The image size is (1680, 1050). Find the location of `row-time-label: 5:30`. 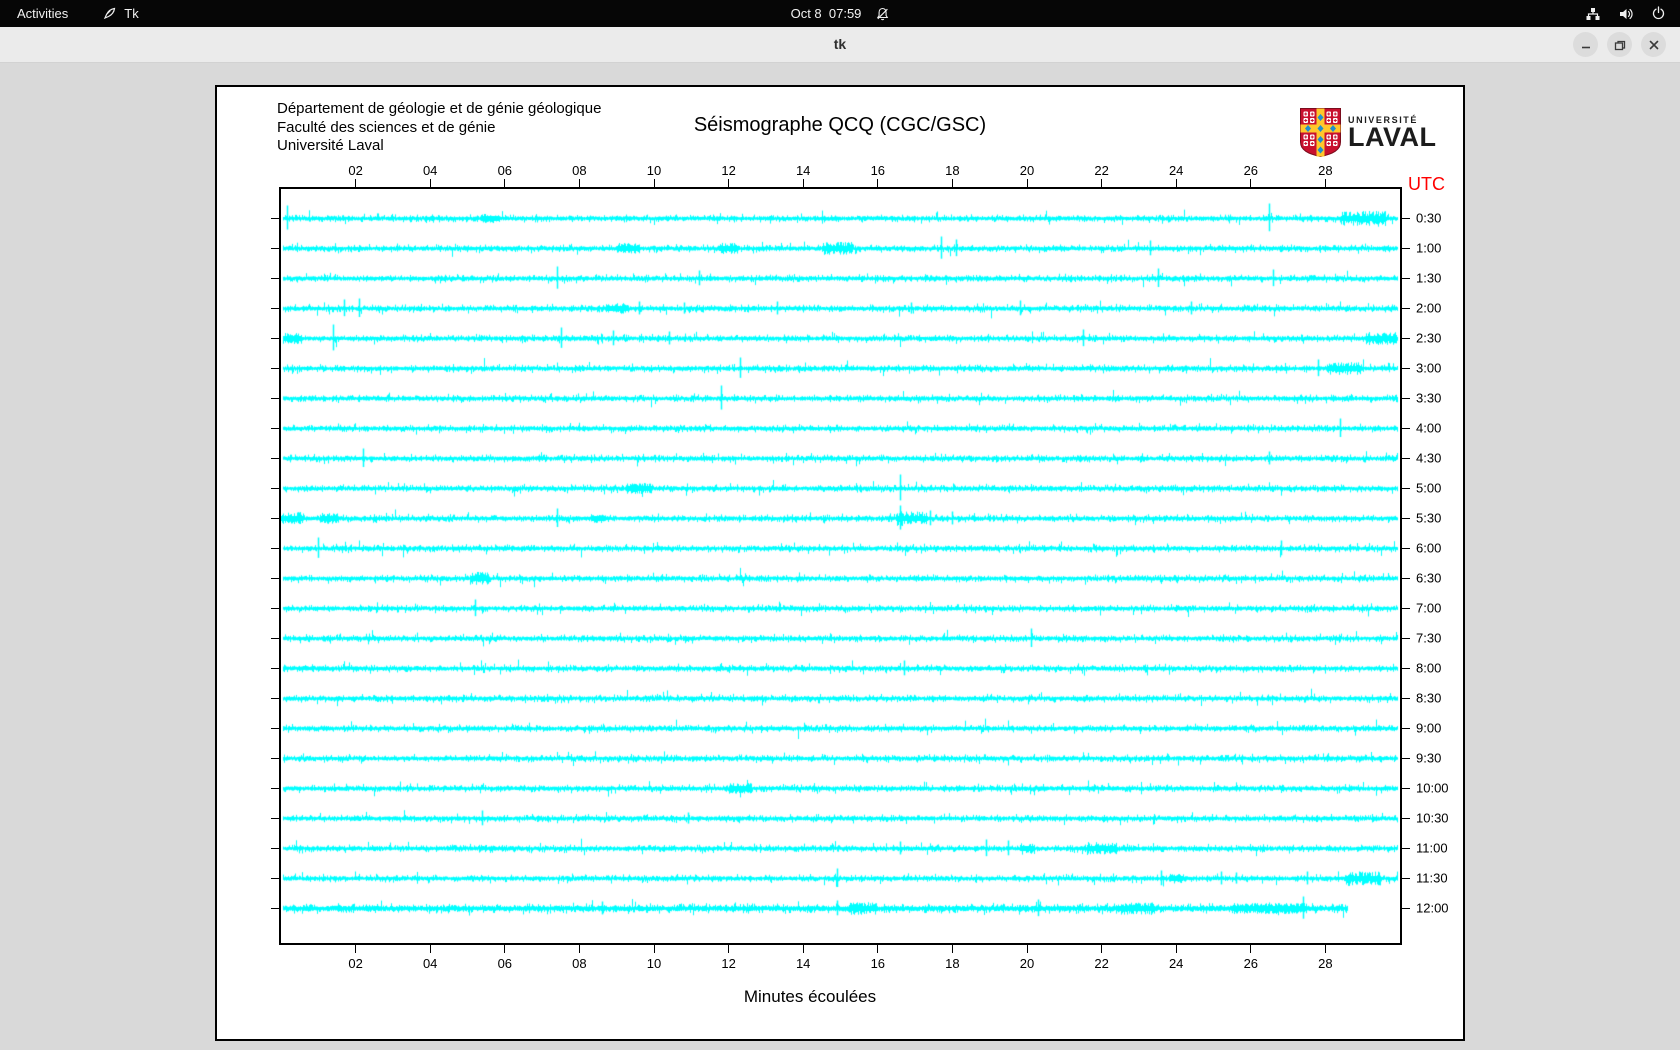

row-time-label: 5:30 is located at coordinates (1429, 518).